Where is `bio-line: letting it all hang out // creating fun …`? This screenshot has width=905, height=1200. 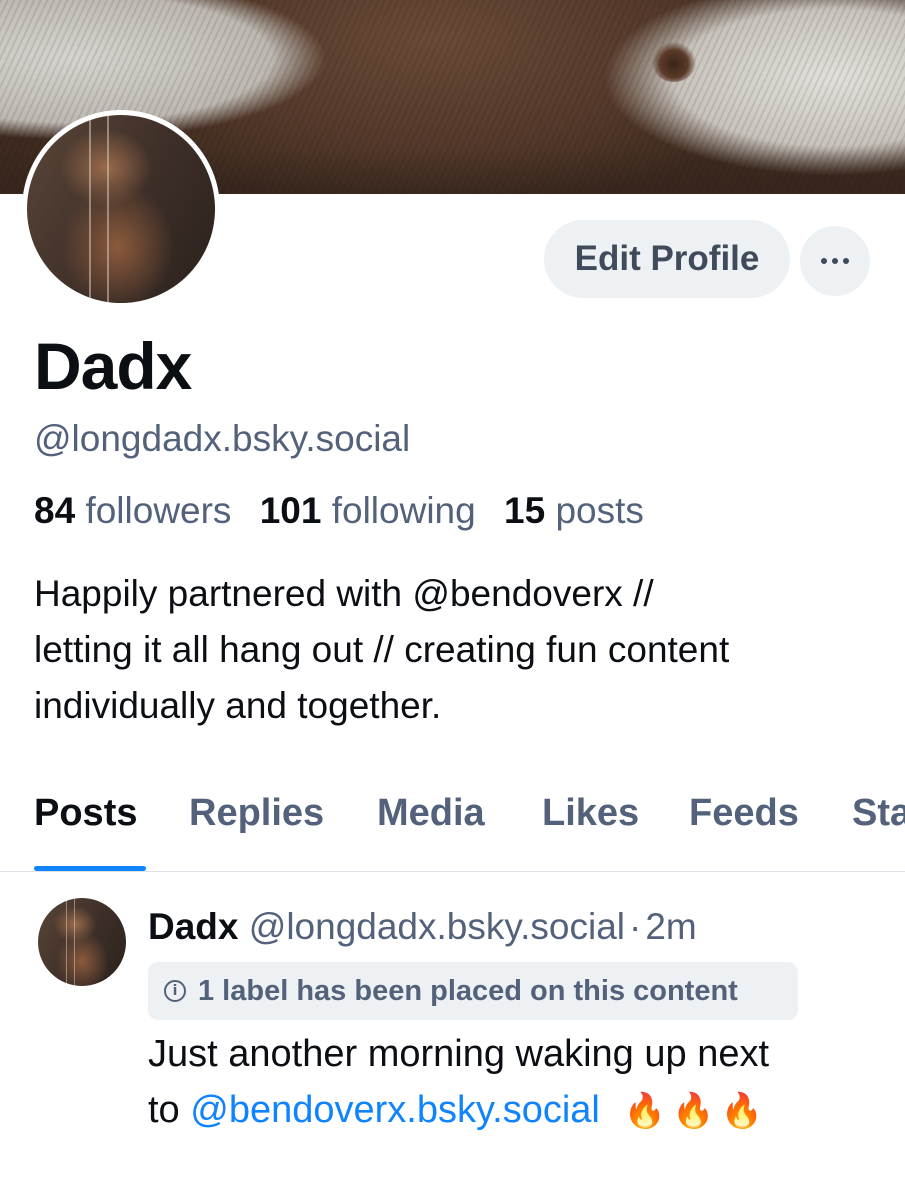
bio-line: letting it all hang out // creating fun … is located at coordinates (382, 649).